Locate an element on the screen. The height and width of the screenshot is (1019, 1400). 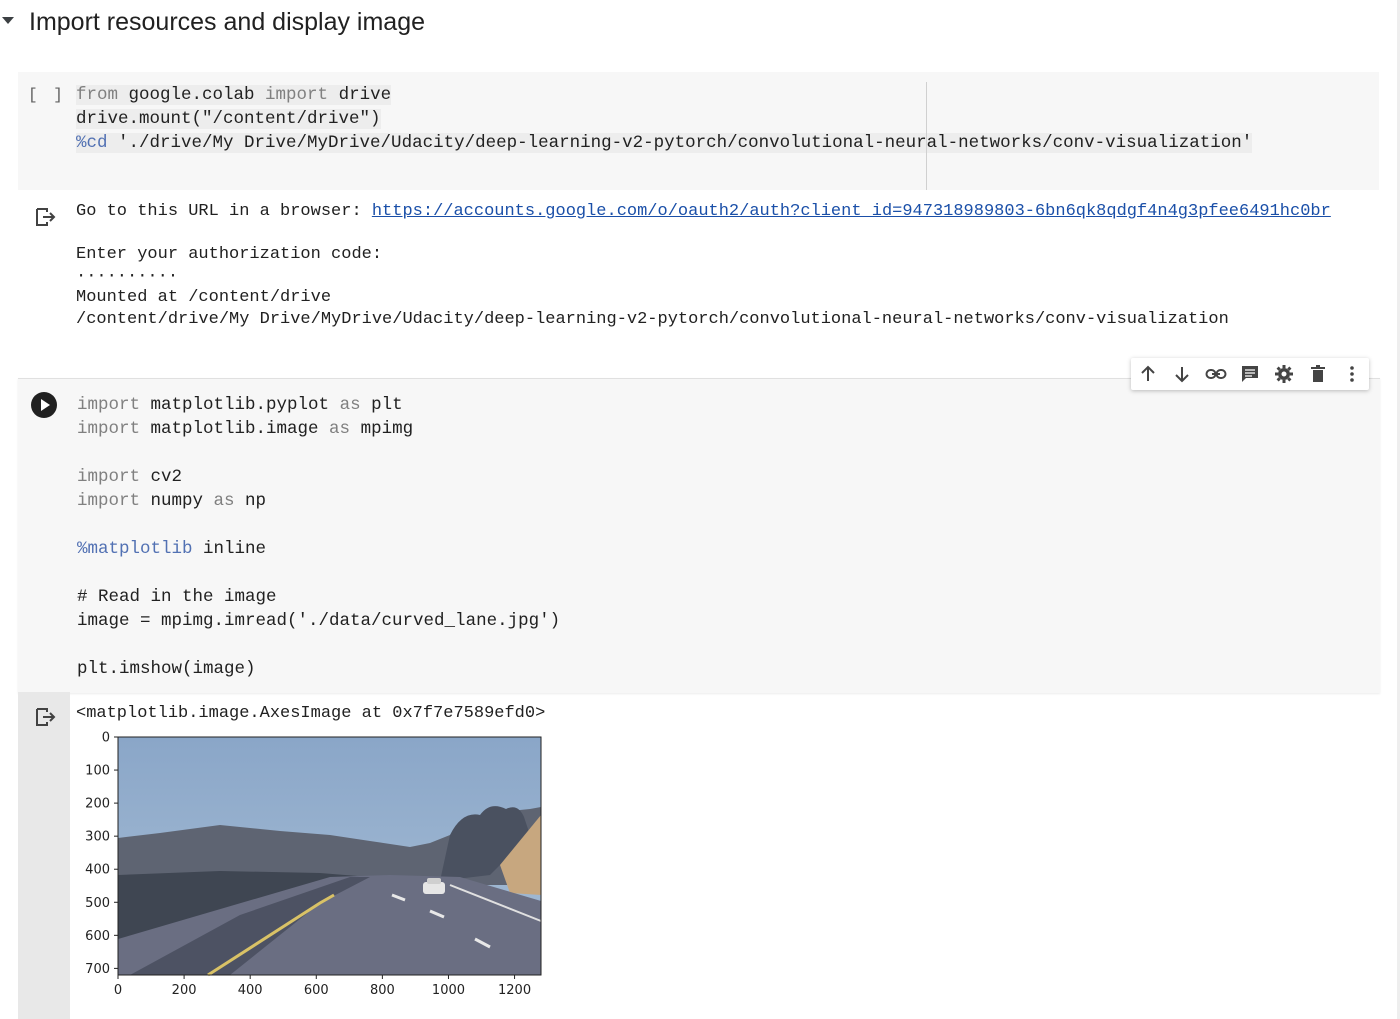
y-tick-label: 700 is located at coordinates (97, 969).